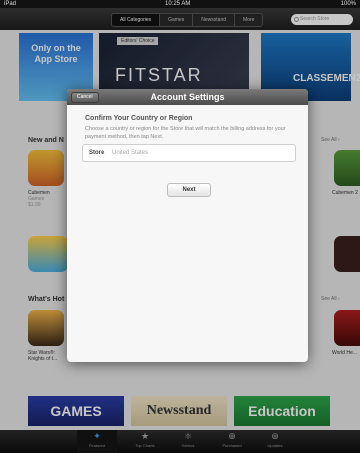 The height and width of the screenshot is (453, 360). What do you see at coordinates (139, 118) in the screenshot?
I see `dialog-heading: Confirm Your Country or Region` at bounding box center [139, 118].